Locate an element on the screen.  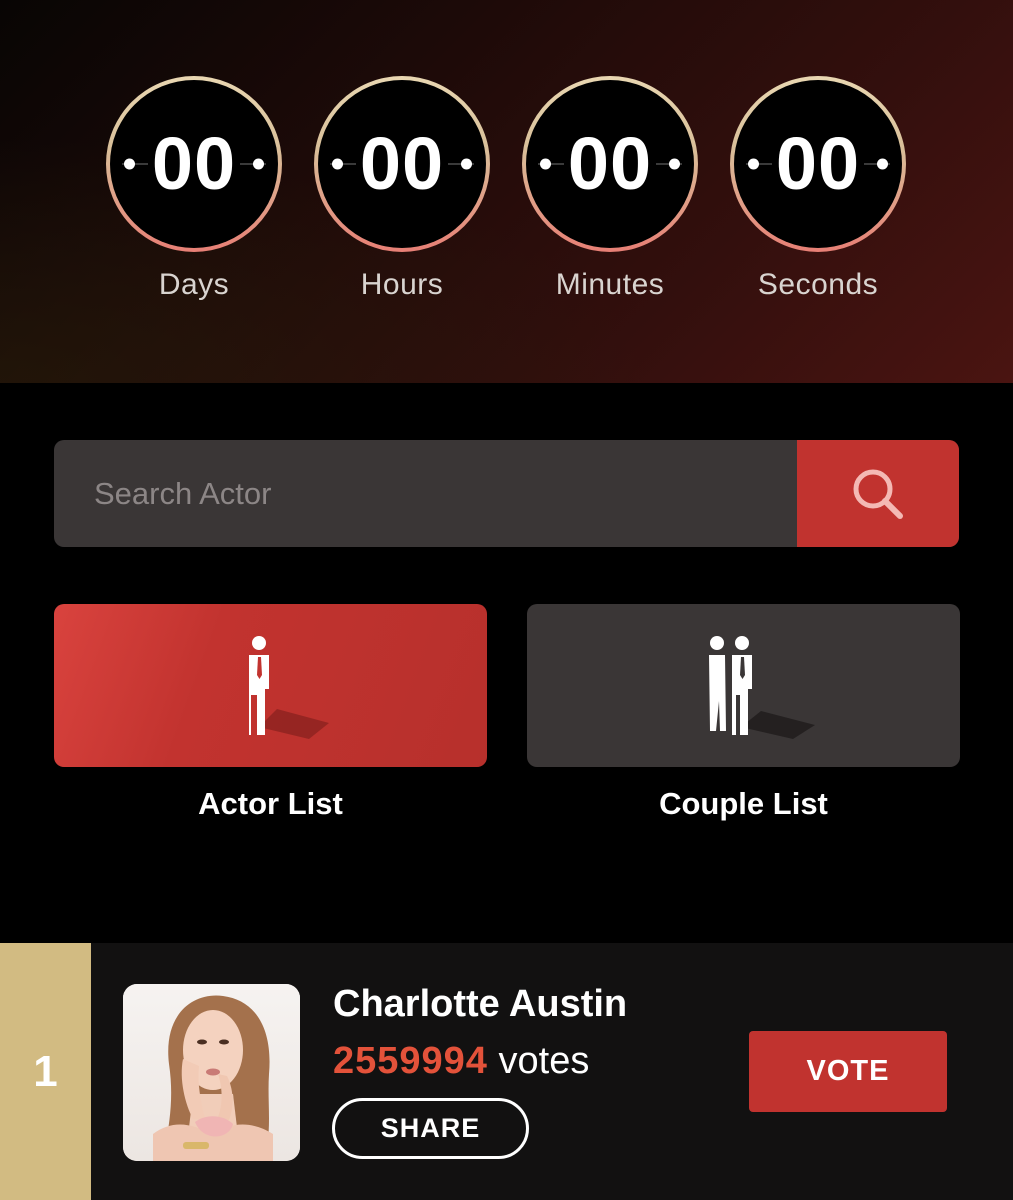
countdown-days: 00 Days is located at coordinates (194, 191).